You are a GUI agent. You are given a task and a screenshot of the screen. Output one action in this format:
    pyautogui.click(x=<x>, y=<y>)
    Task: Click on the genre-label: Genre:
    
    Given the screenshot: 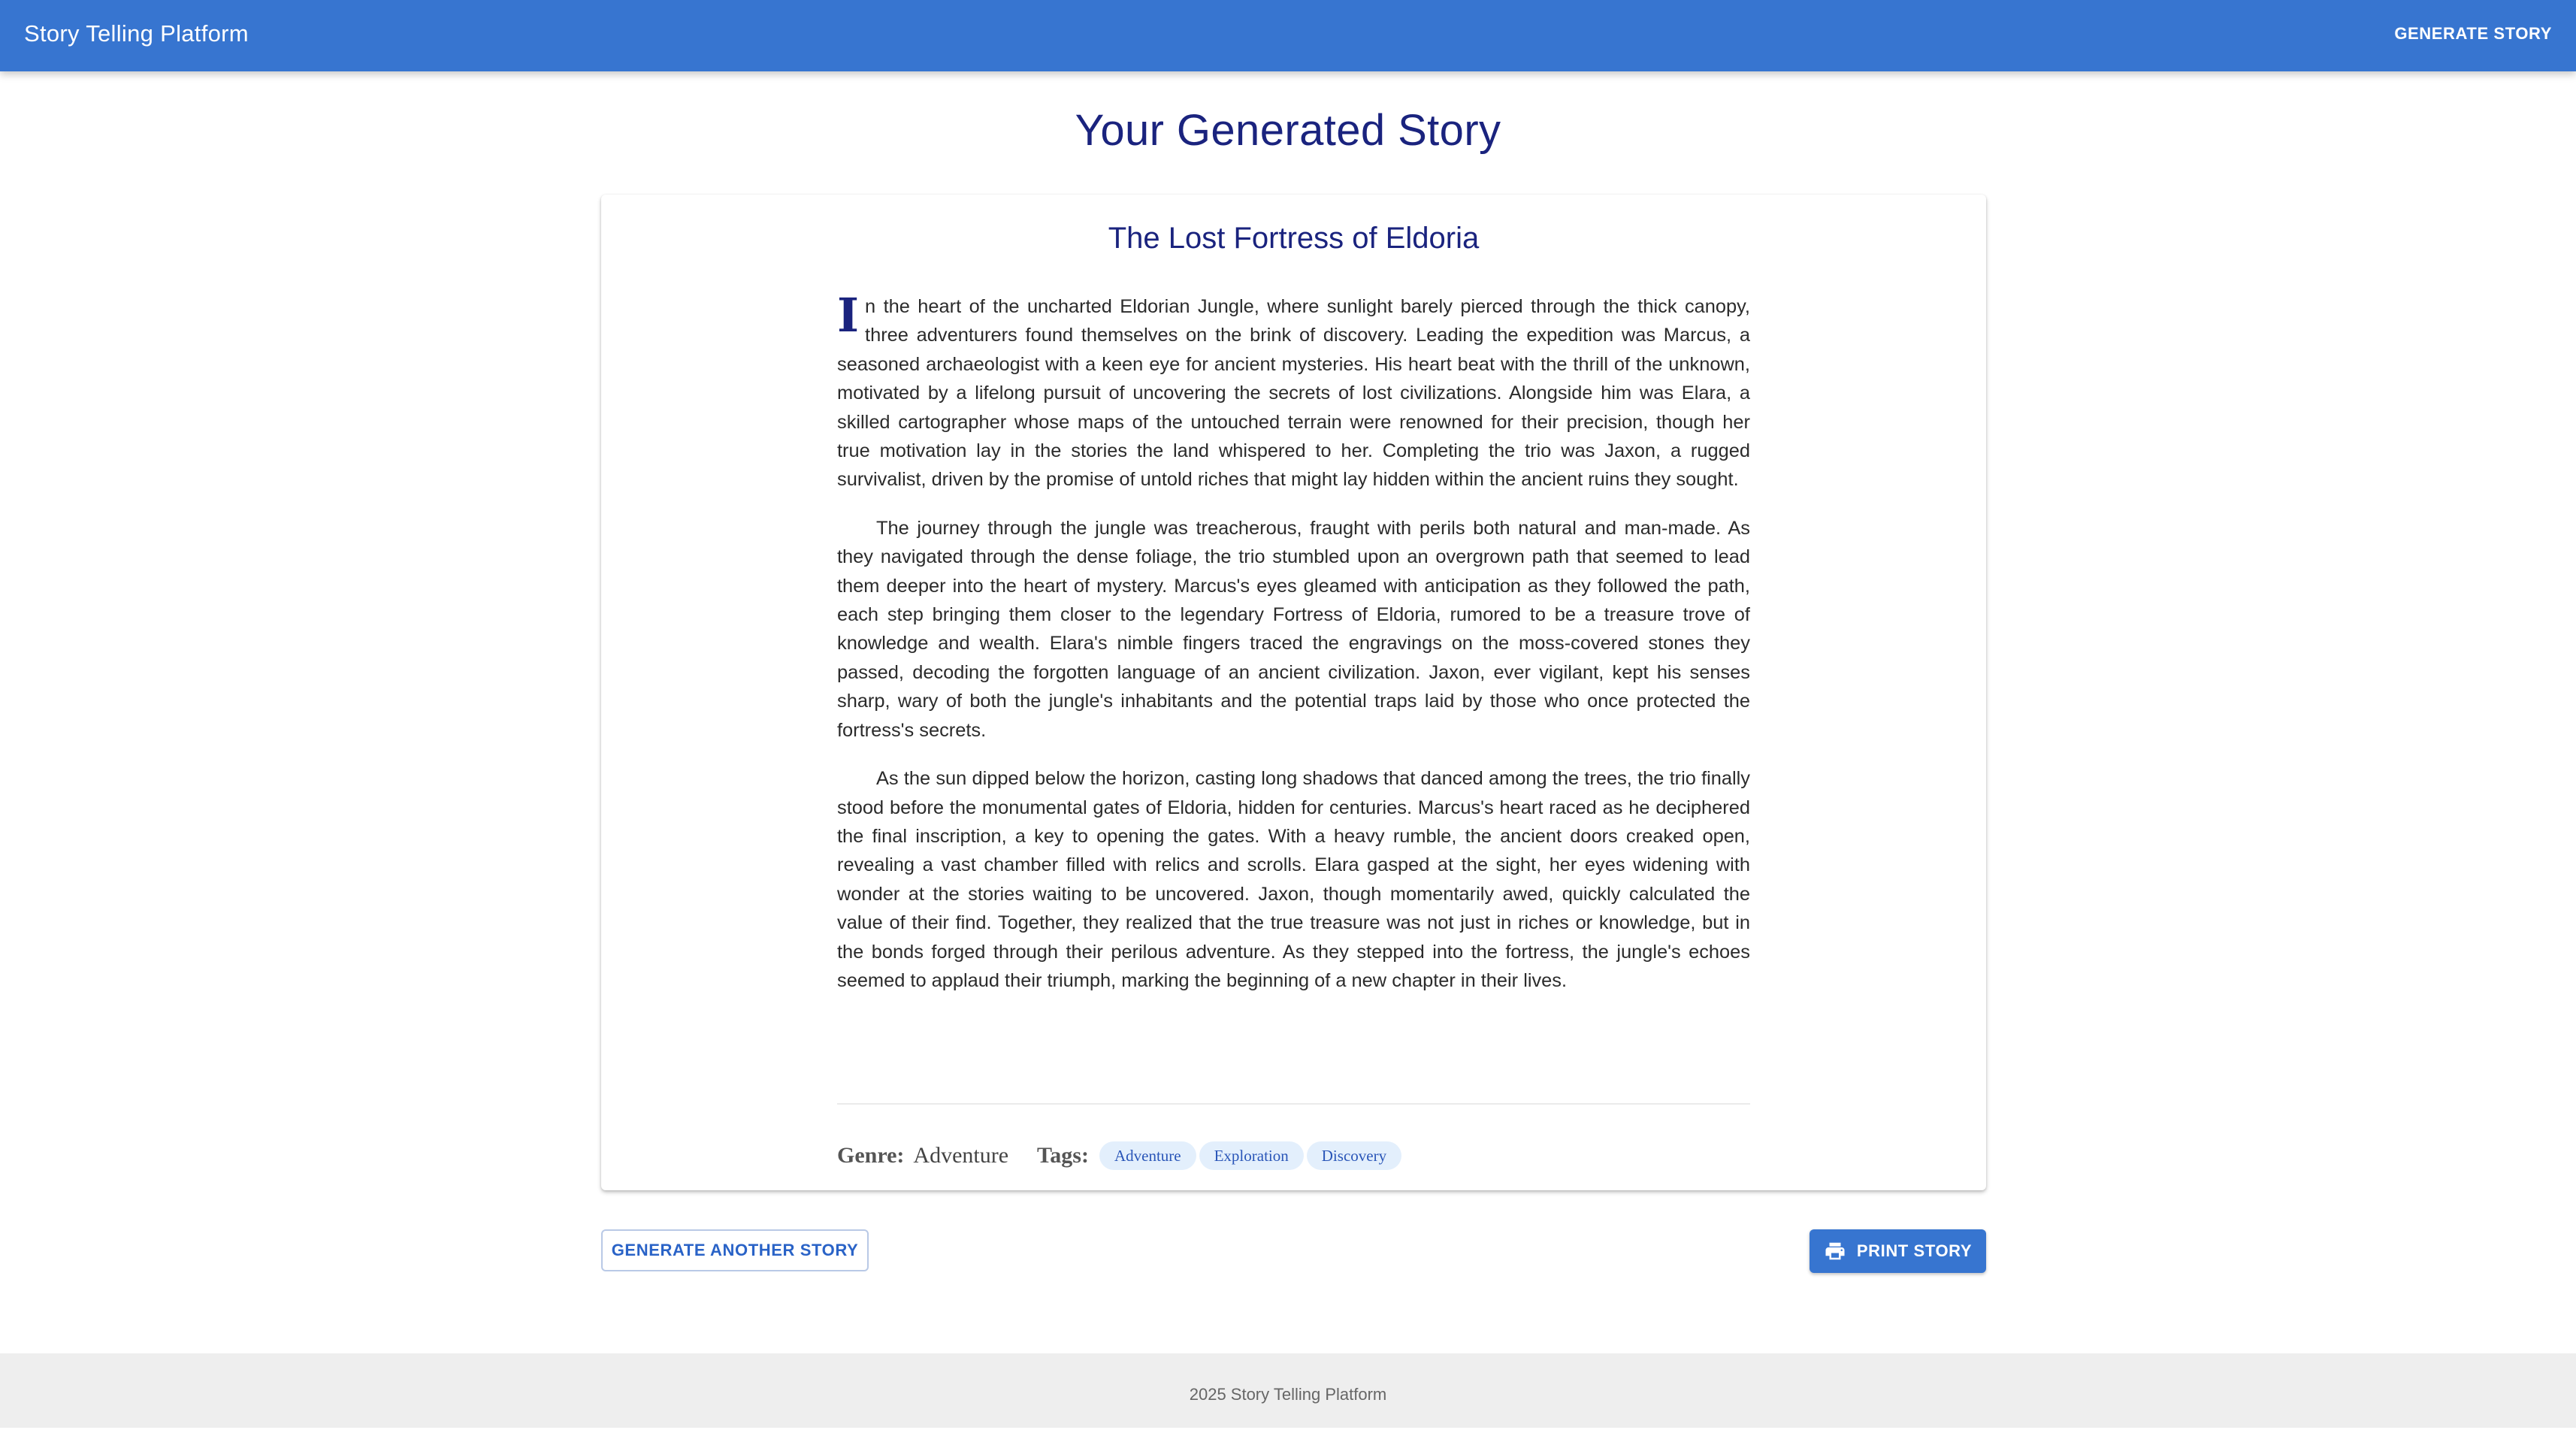 What is the action you would take?
    pyautogui.click(x=871, y=1155)
    